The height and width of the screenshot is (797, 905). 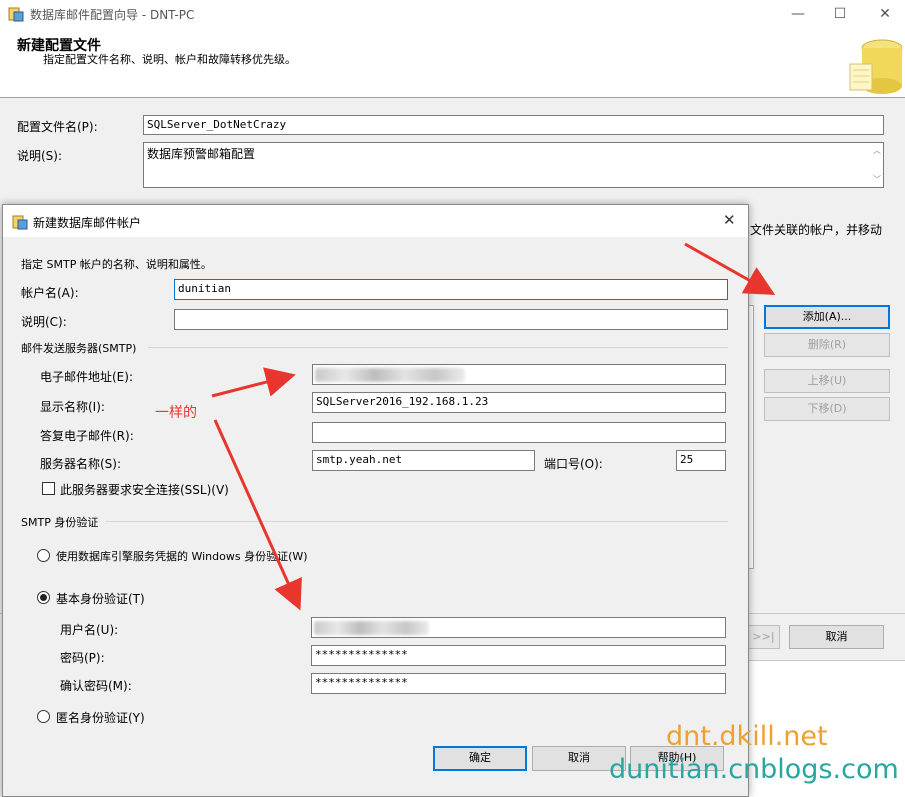 What do you see at coordinates (754, 769) in the screenshot?
I see `watermark-line-2: dunitian.cnblogs.com` at bounding box center [754, 769].